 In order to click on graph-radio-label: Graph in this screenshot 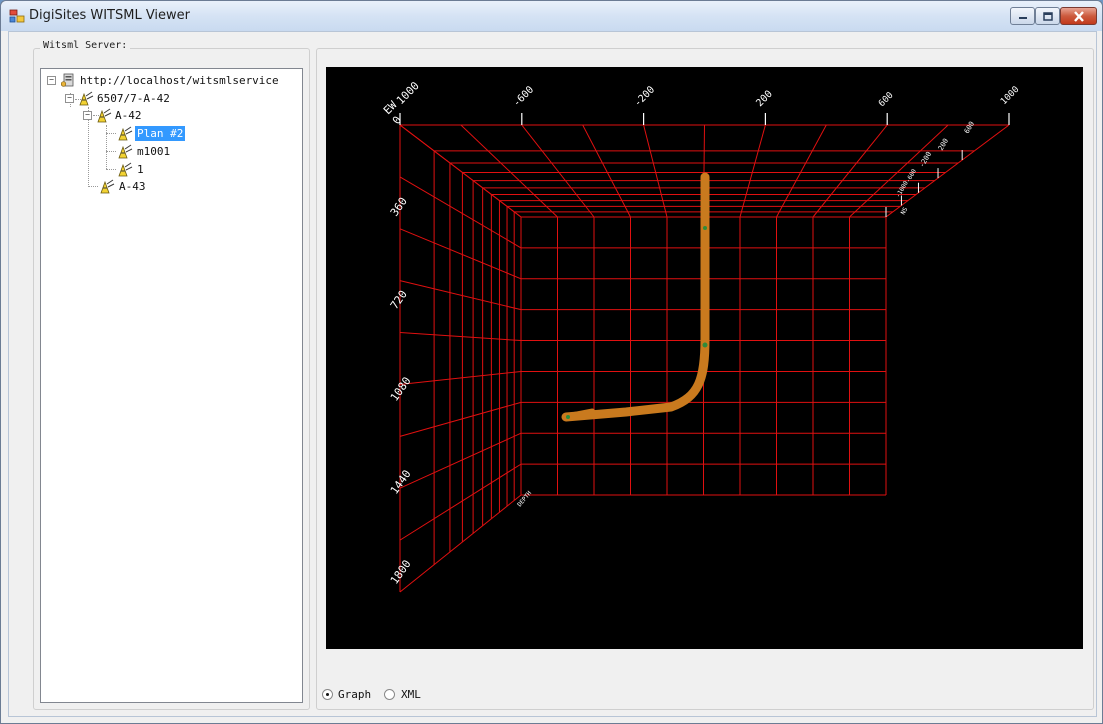, I will do `click(354, 694)`.